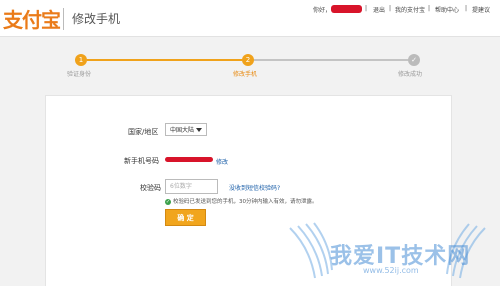 The image size is (500, 286). Describe the element at coordinates (414, 60) in the screenshot. I see `step-3-check-icon: ✓` at that location.